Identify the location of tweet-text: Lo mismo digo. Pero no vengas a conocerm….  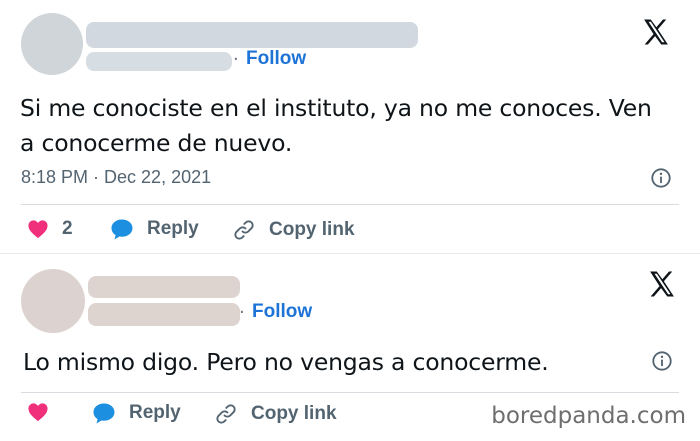
(286, 362).